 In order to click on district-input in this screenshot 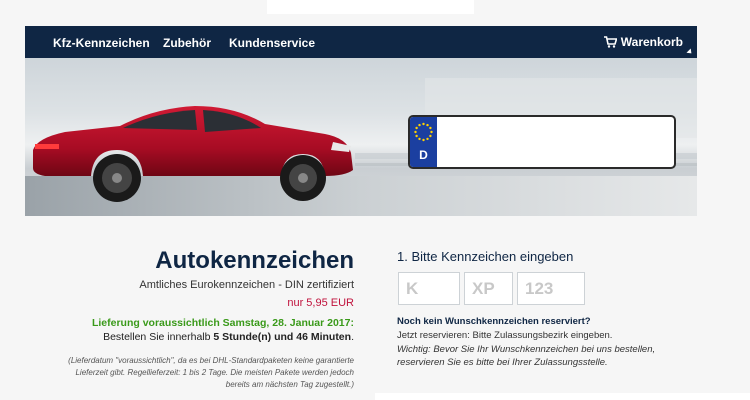, I will do `click(429, 288)`.